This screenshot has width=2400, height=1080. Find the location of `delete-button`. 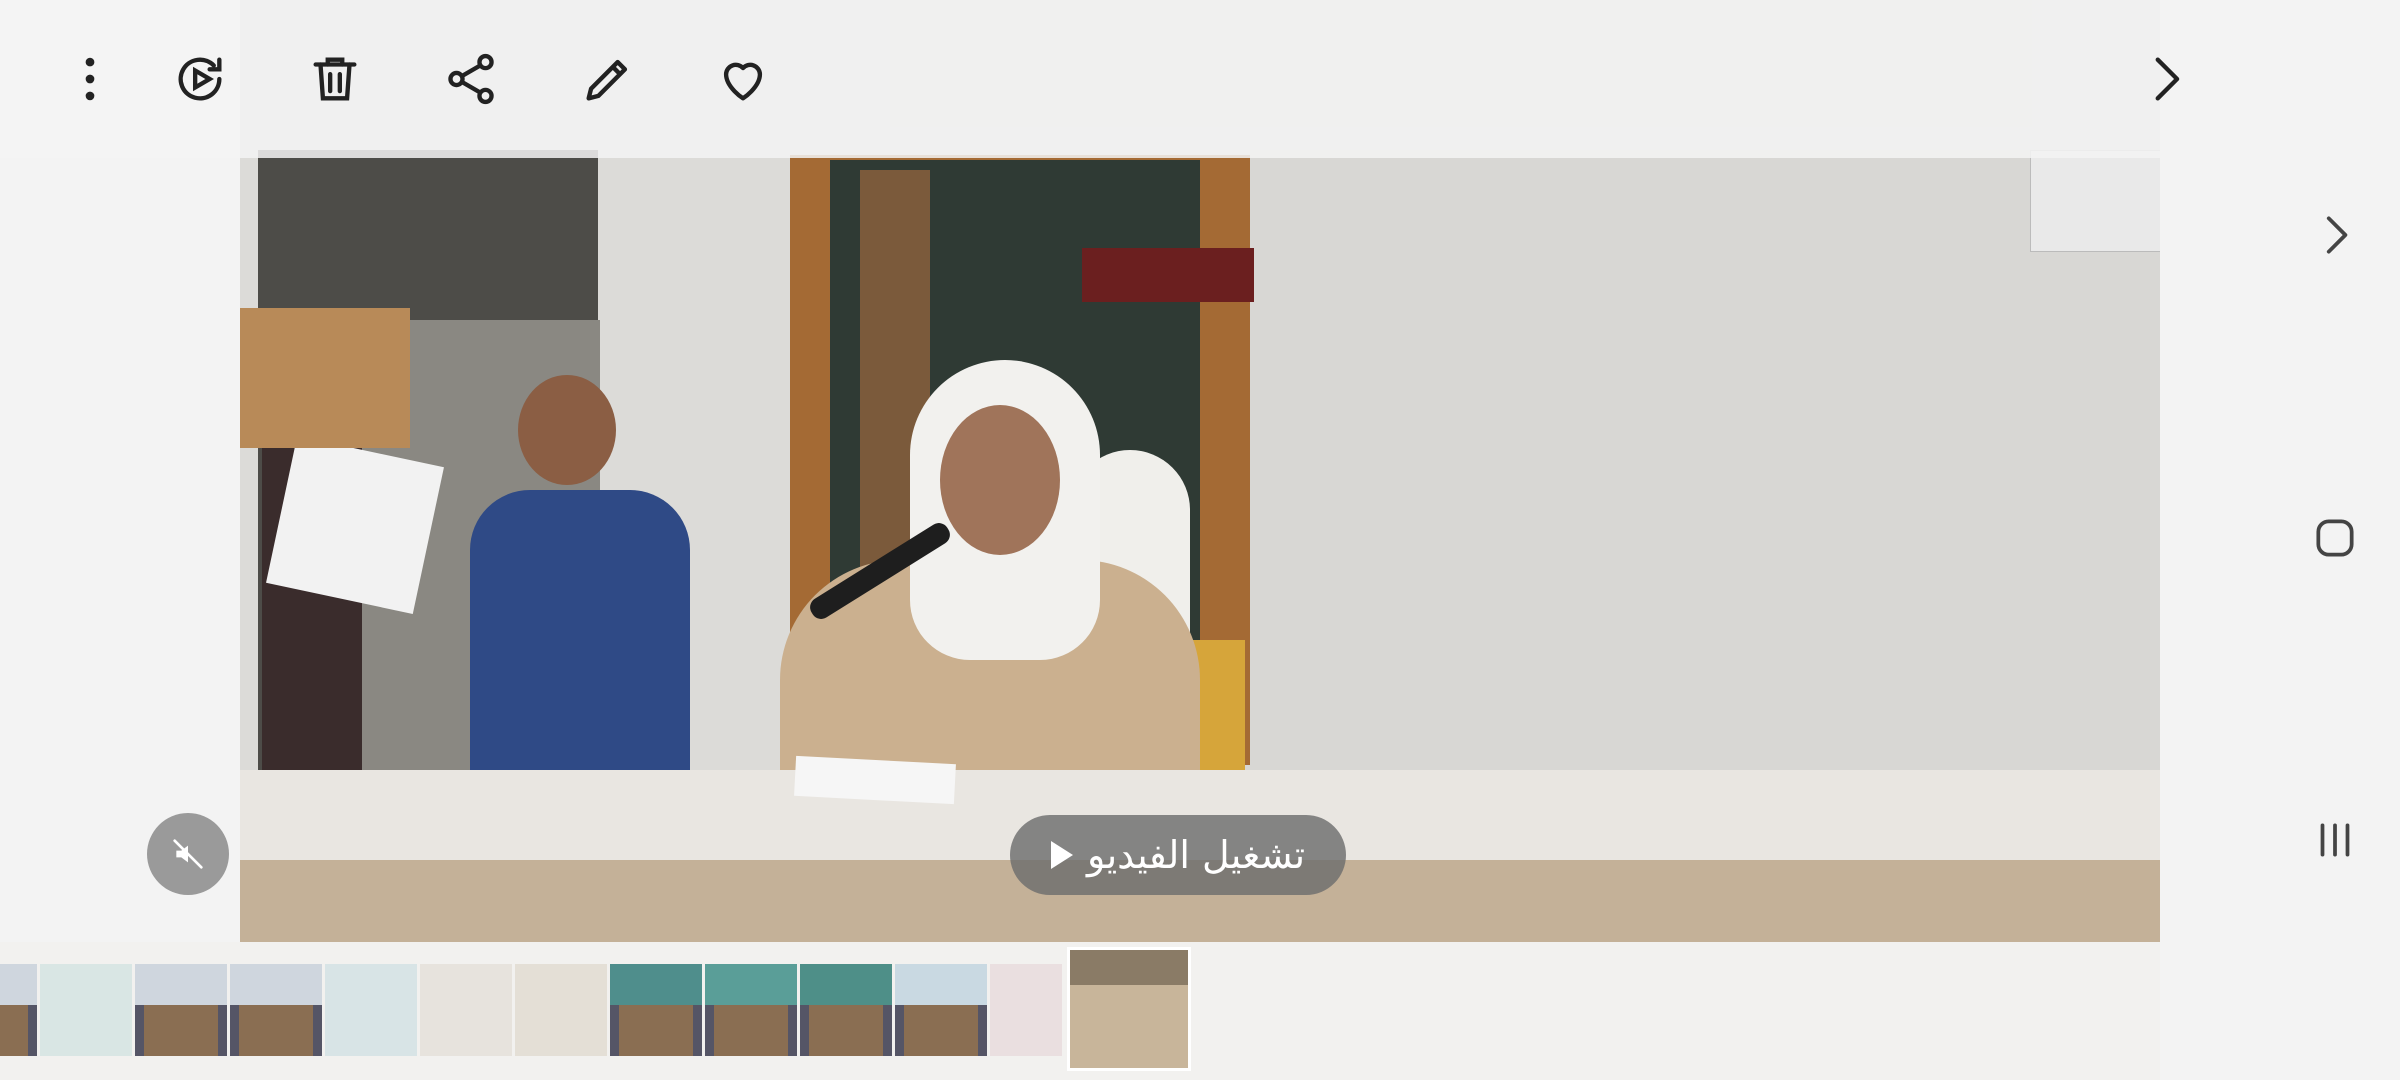

delete-button is located at coordinates (335, 79).